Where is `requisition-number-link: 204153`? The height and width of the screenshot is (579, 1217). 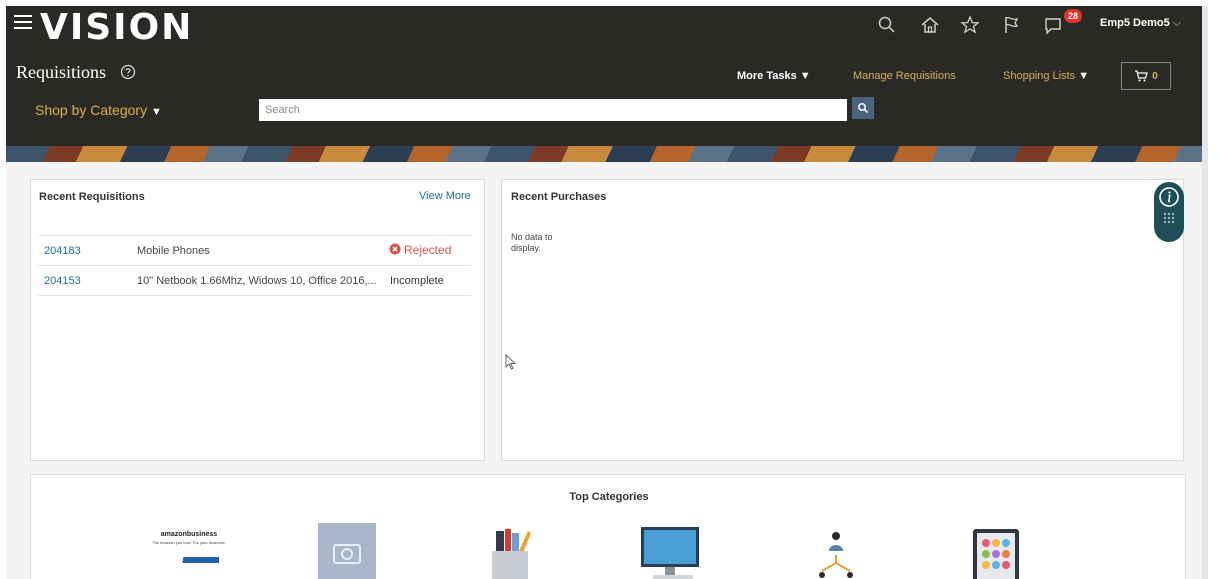 requisition-number-link: 204153 is located at coordinates (62, 281).